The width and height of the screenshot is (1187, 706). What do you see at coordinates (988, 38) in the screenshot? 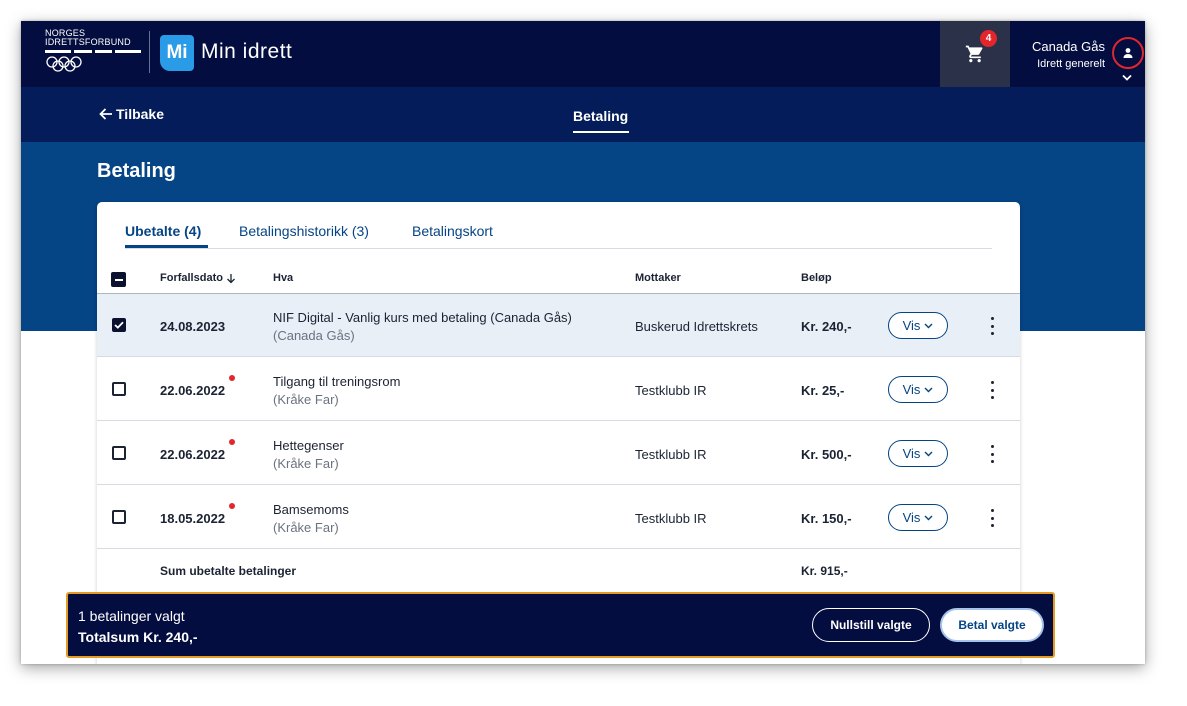
I see `cart-count-badge: 4` at bounding box center [988, 38].